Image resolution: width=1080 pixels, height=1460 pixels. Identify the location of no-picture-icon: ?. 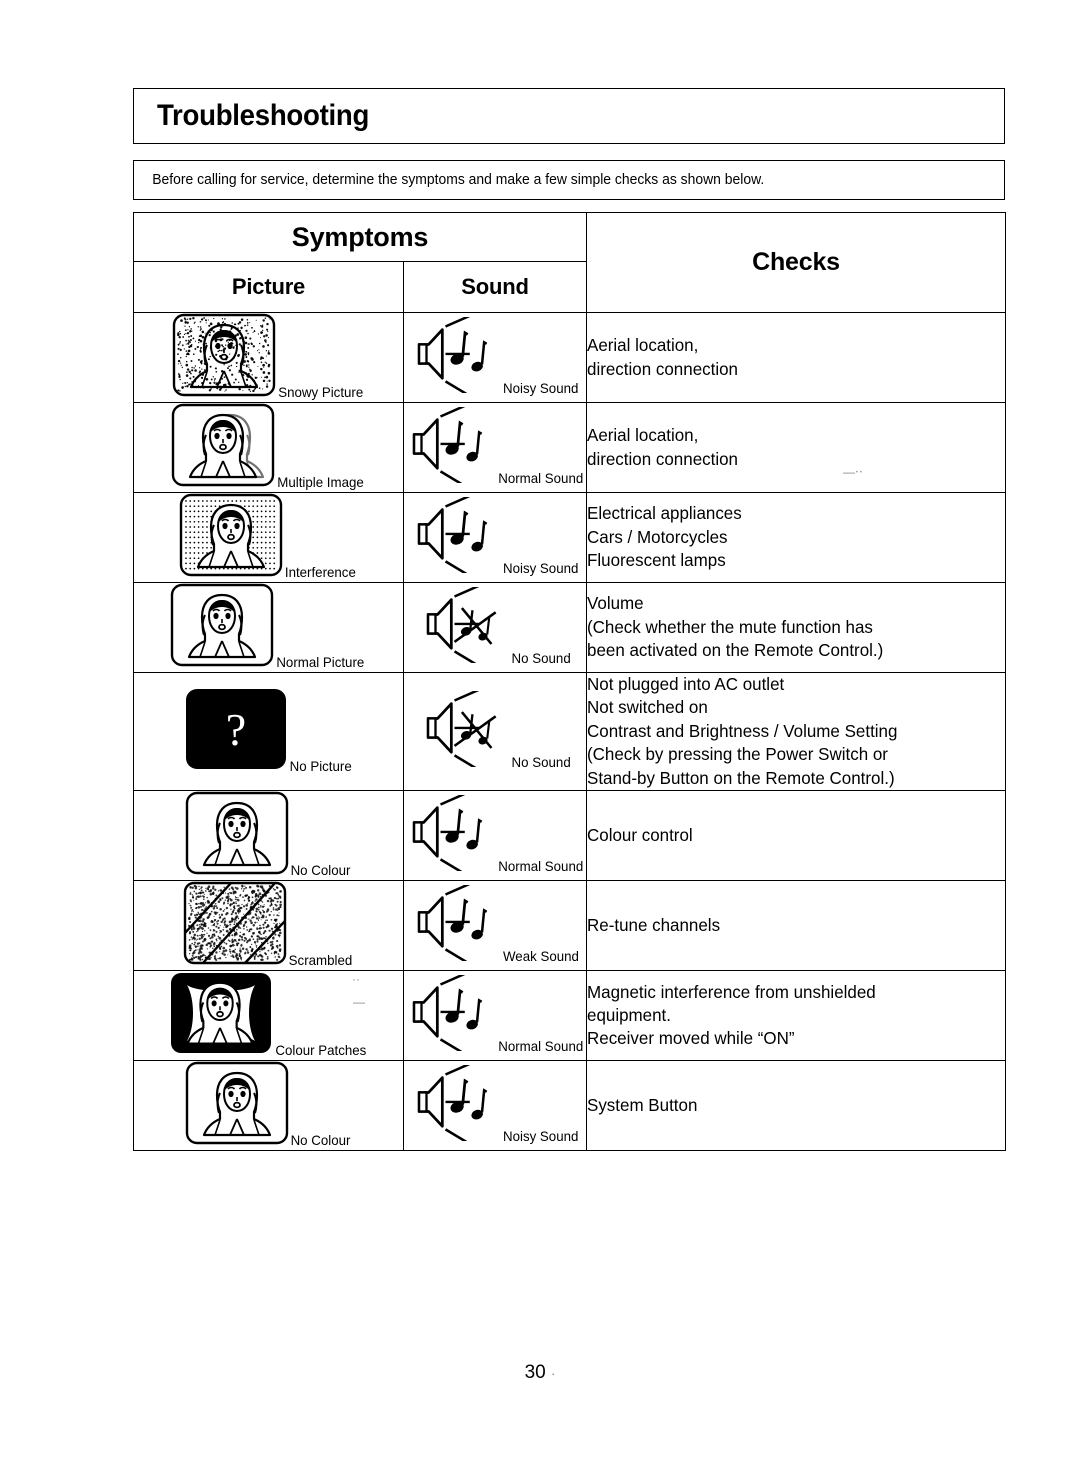
(236, 729).